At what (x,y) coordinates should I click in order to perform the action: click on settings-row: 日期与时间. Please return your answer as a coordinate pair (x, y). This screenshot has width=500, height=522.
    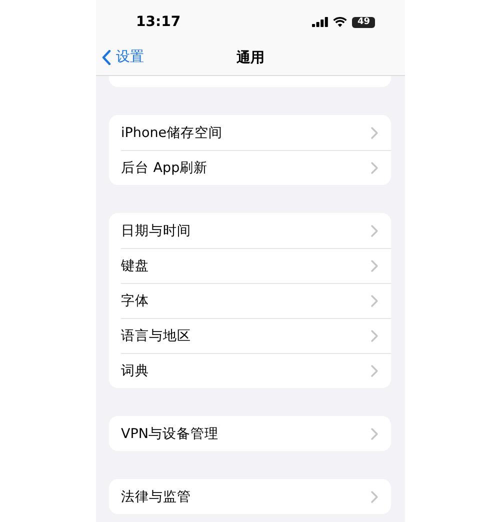
    Looking at the image, I should click on (250, 230).